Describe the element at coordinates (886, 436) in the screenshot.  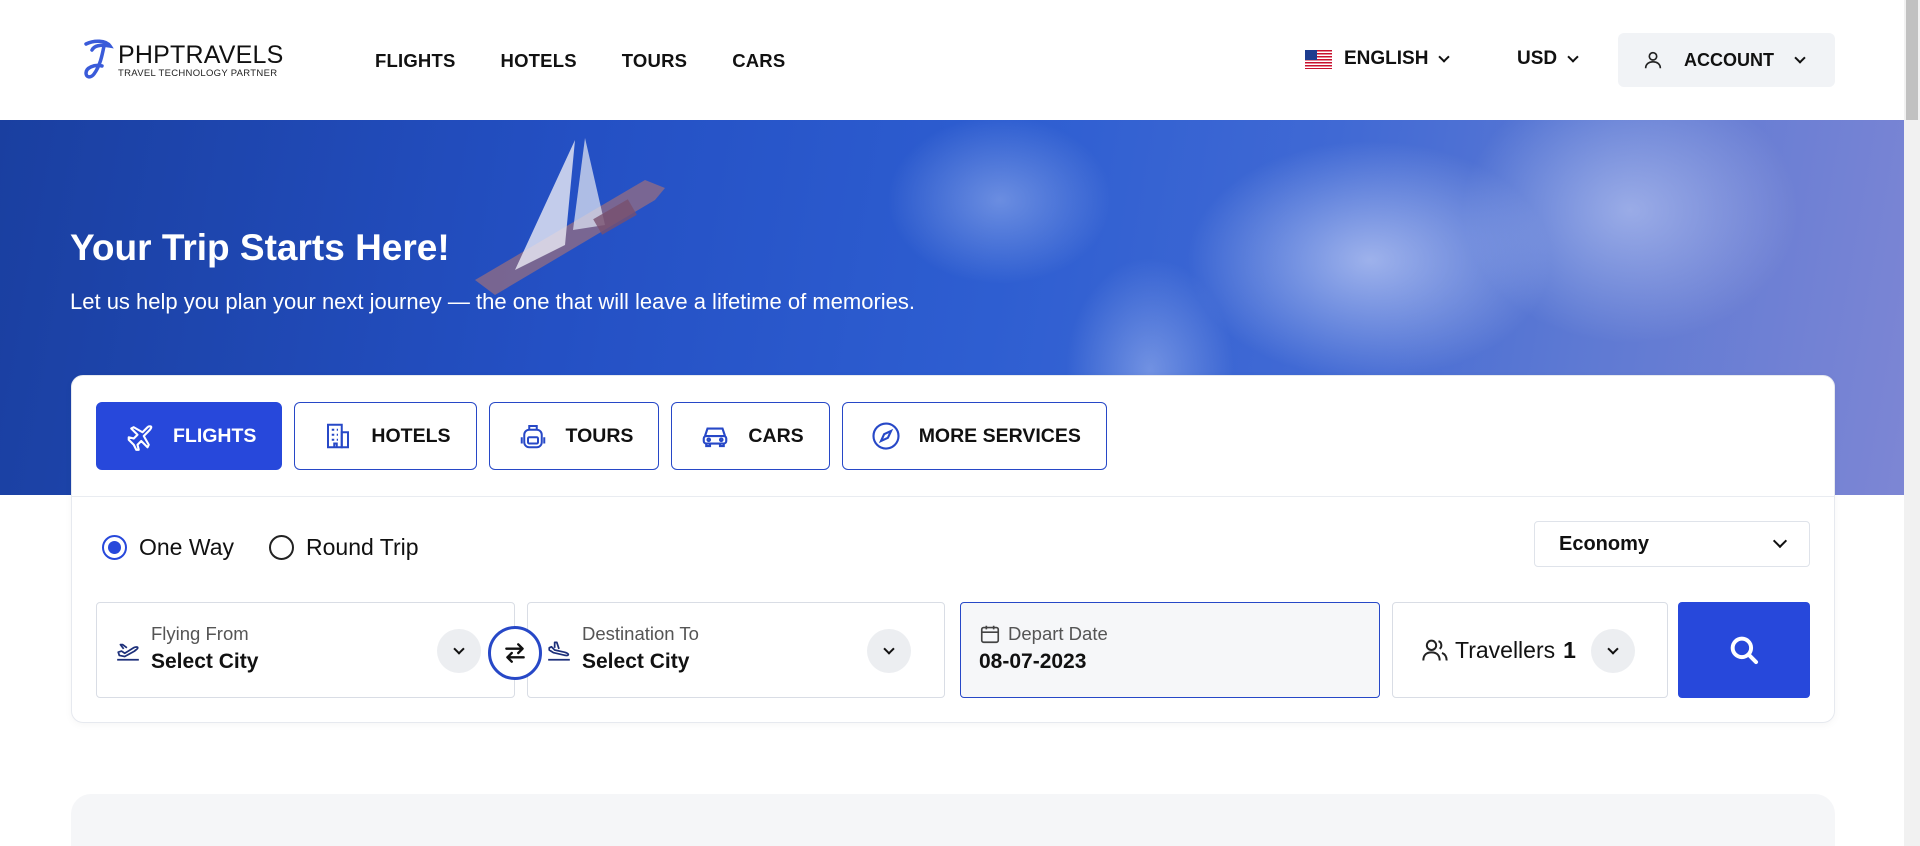
I see `compass-icon` at that location.